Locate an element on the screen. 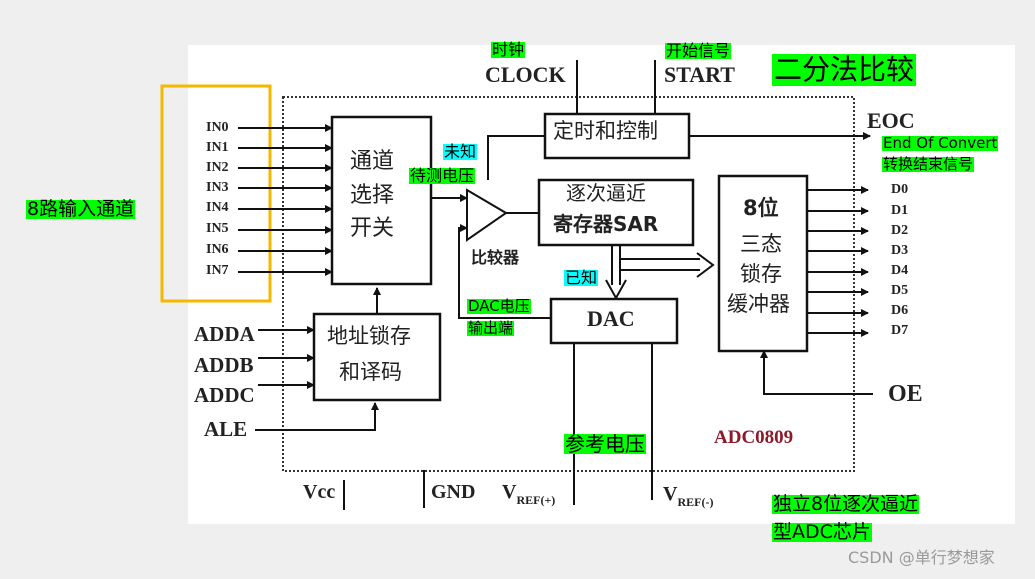 Image resolution: width=1035 pixels, height=579 pixels. sar-label-2: 寄存器SAR is located at coordinates (606, 224).